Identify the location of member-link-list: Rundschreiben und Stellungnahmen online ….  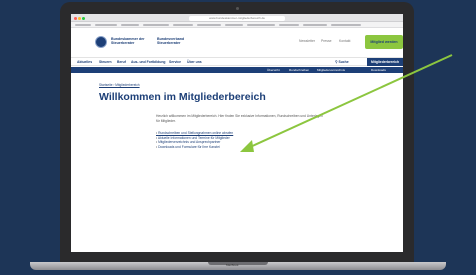
(231, 140).